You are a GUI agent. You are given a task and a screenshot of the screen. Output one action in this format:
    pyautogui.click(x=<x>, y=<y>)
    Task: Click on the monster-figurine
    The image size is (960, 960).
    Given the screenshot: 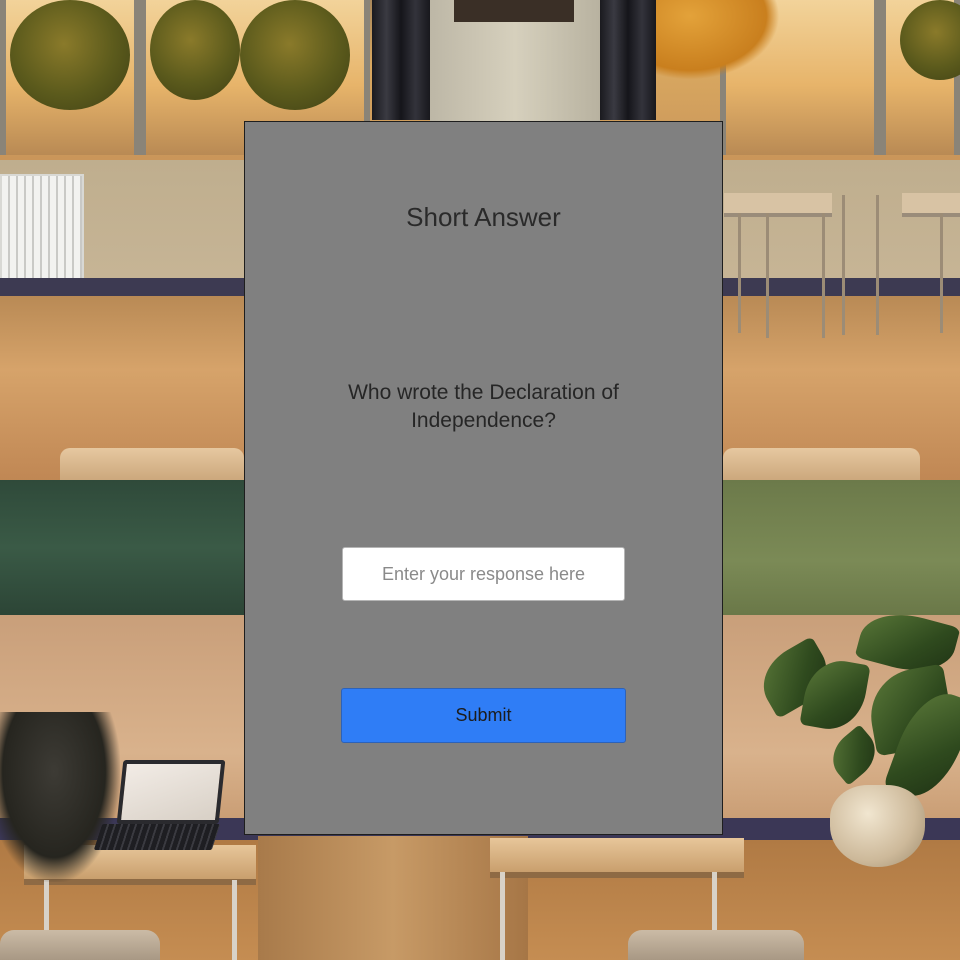 What is the action you would take?
    pyautogui.click(x=60, y=797)
    